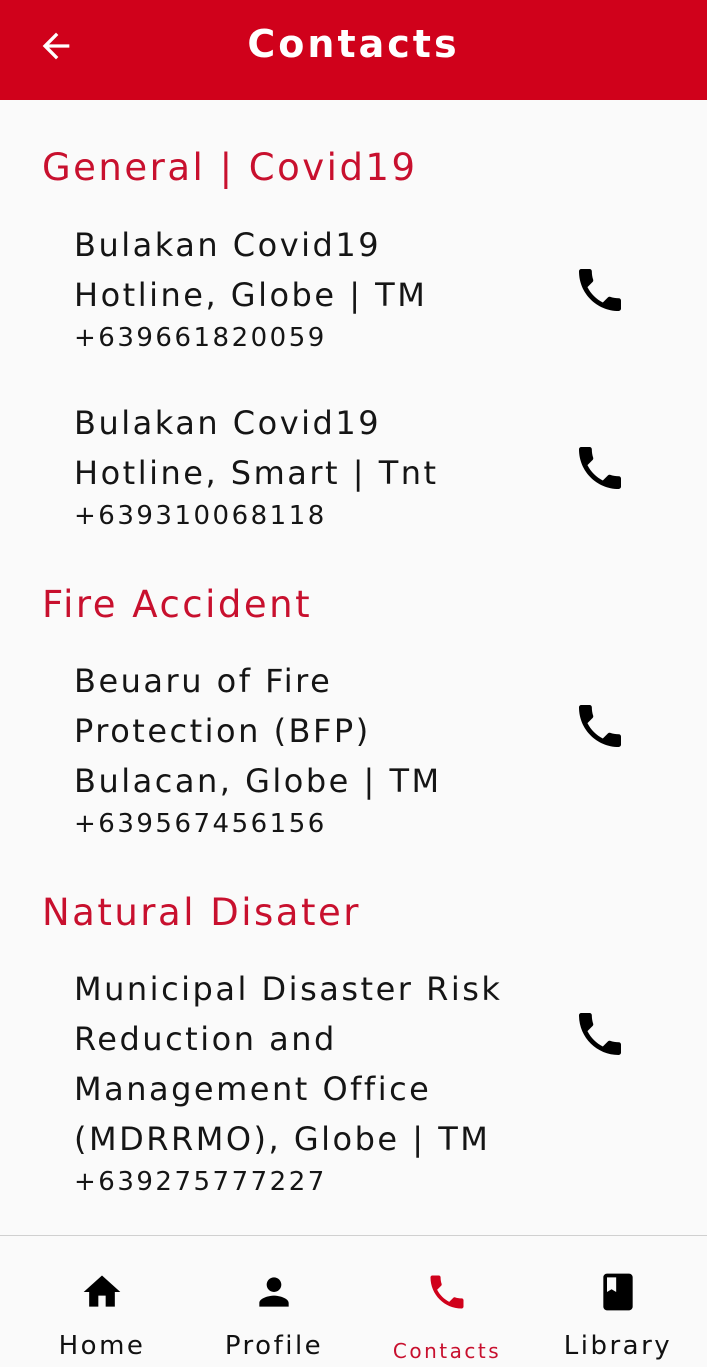 This screenshot has width=707, height=1367. I want to click on nav-item-profile: Profile, so click(274, 1301).